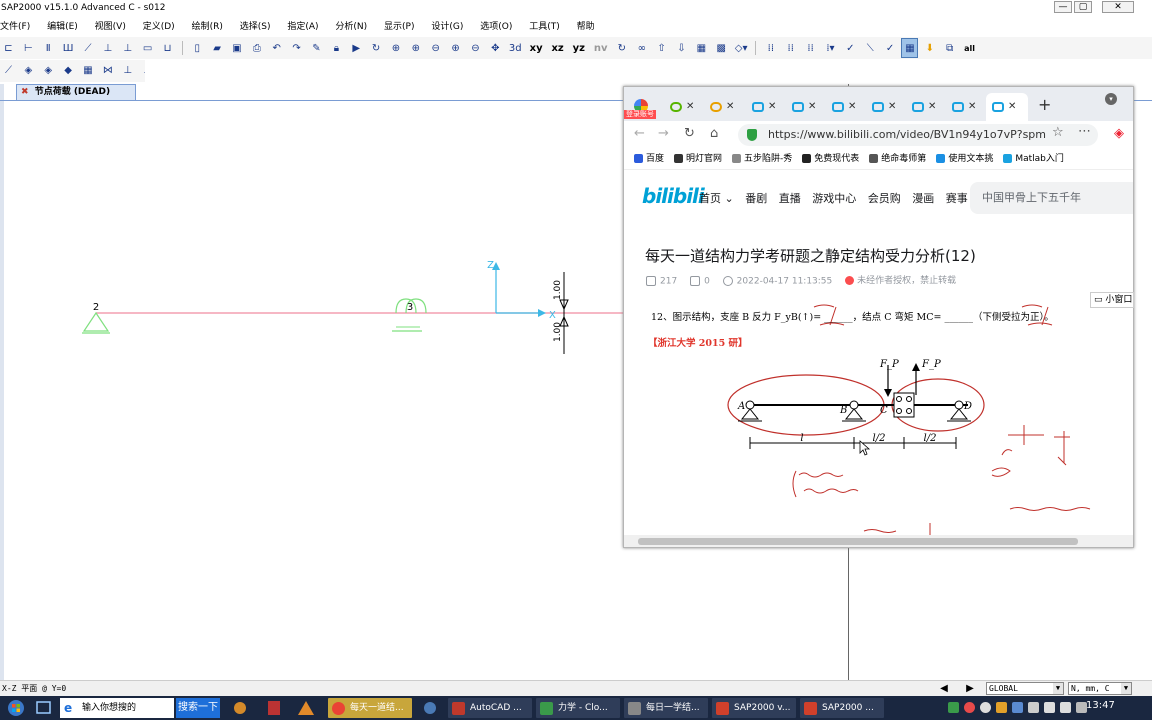 This screenshot has height=720, width=1152. What do you see at coordinates (649, 159) in the screenshot?
I see `bookmark-item: 百度` at bounding box center [649, 159].